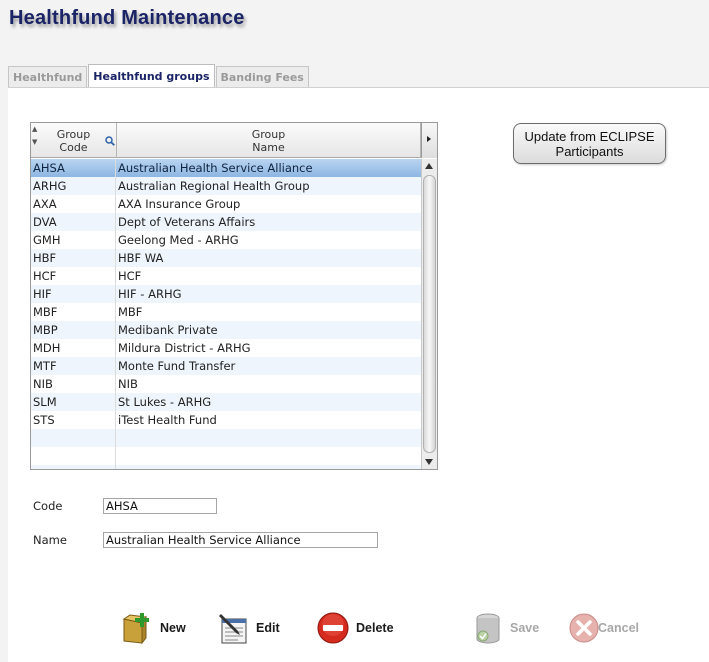  Describe the element at coordinates (355, 628) in the screenshot. I see `delete-button: Delete` at that location.